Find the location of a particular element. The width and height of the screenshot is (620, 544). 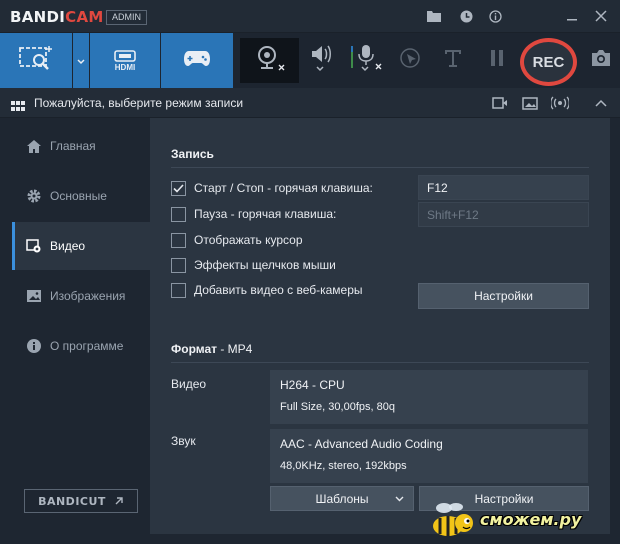

mode-selection-bar: Пожалуйста, выберите режим записи is located at coordinates (310, 103).